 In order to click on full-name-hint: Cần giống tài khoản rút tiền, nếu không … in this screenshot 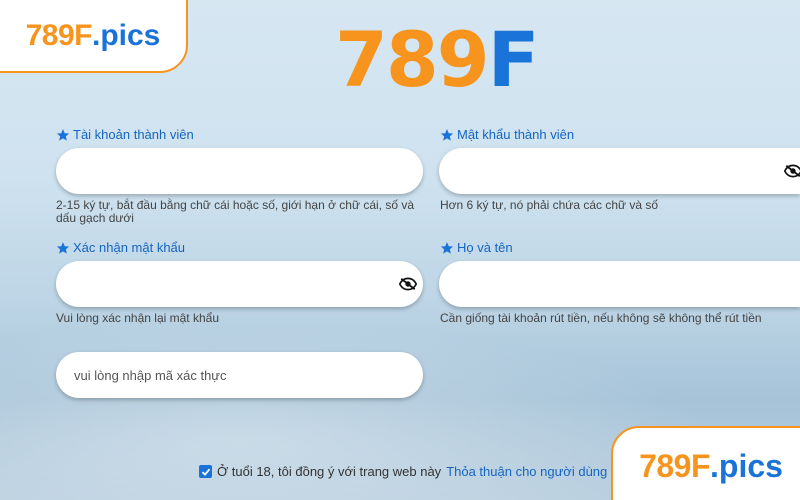, I will do `click(601, 318)`.